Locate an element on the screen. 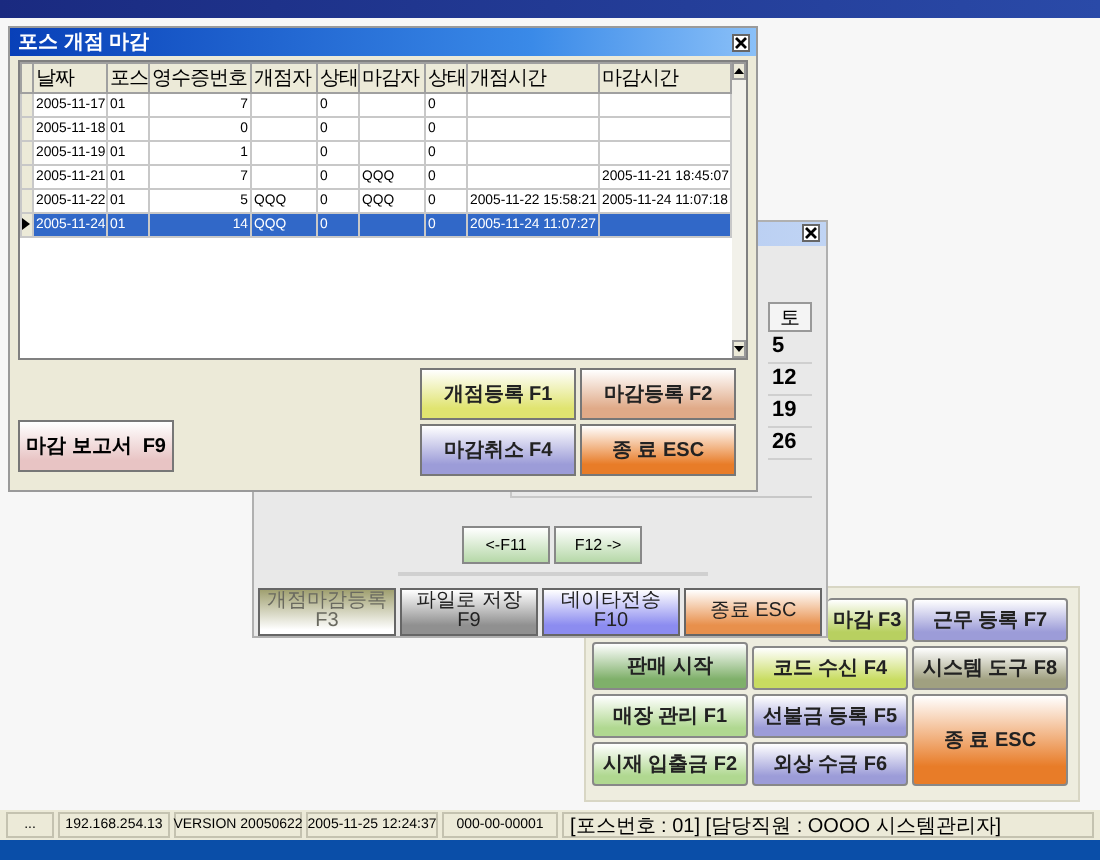 The image size is (1100, 860). column-header: 영수증번호 is located at coordinates (200, 78).